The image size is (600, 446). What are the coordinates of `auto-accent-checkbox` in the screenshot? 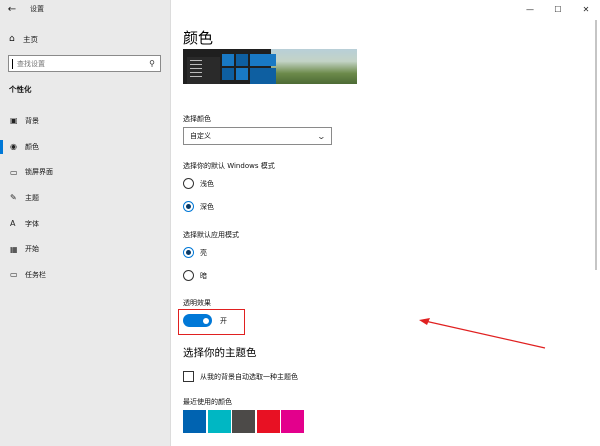 It's located at (188, 376).